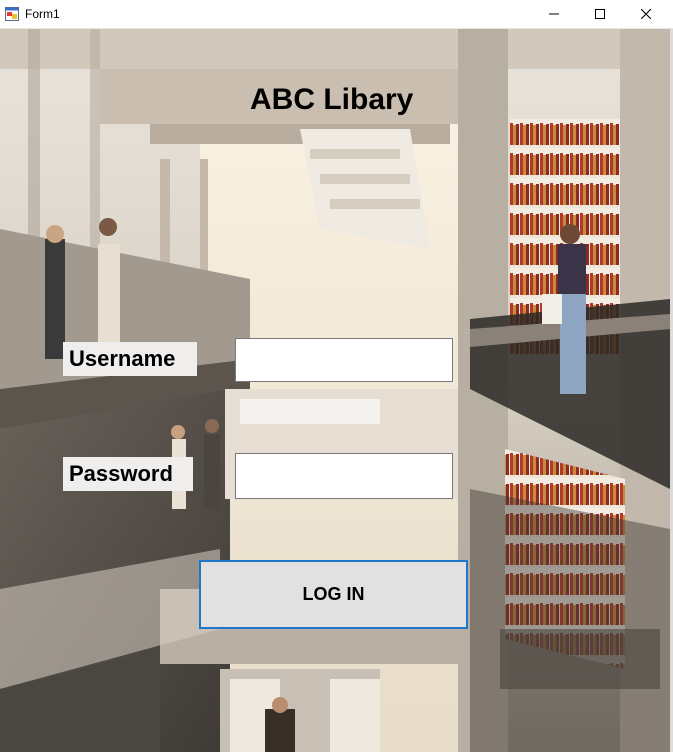  What do you see at coordinates (12, 14) in the screenshot?
I see `app-icon` at bounding box center [12, 14].